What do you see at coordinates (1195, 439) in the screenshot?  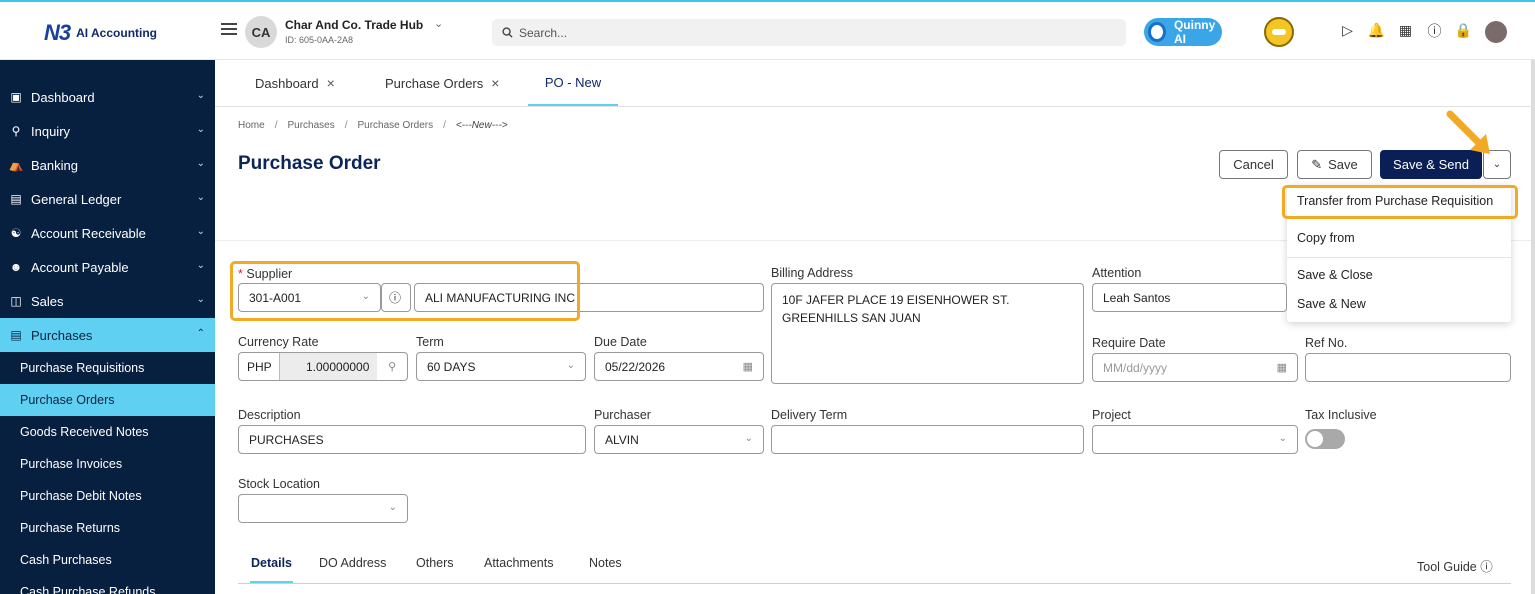 I see `project-select: ⌄` at bounding box center [1195, 439].